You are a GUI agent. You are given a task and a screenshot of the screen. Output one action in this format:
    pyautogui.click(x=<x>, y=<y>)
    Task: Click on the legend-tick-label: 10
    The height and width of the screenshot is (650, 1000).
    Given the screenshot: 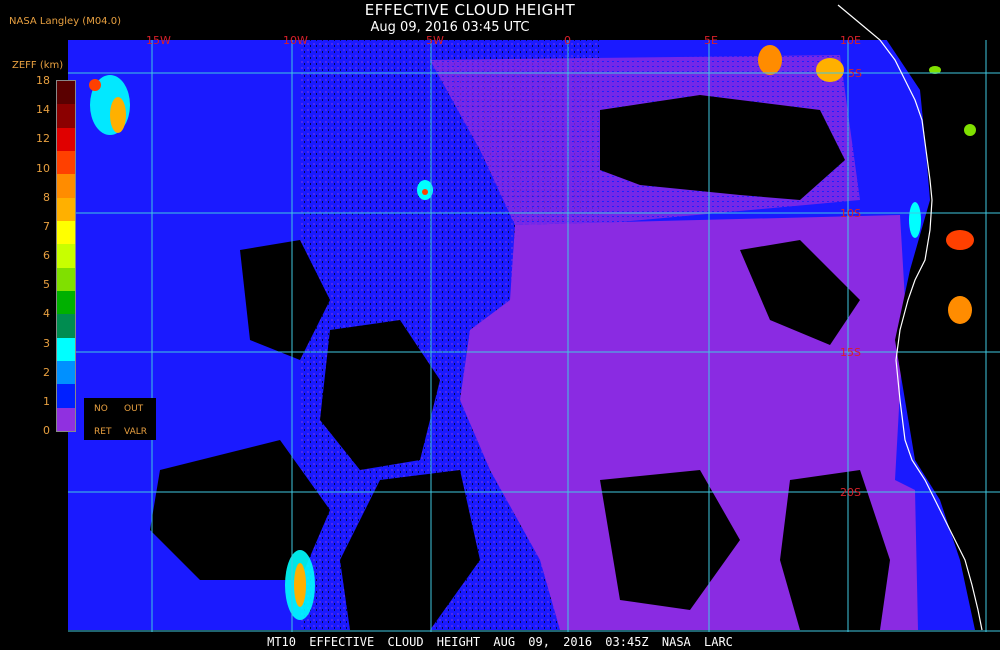 What is the action you would take?
    pyautogui.click(x=43, y=168)
    